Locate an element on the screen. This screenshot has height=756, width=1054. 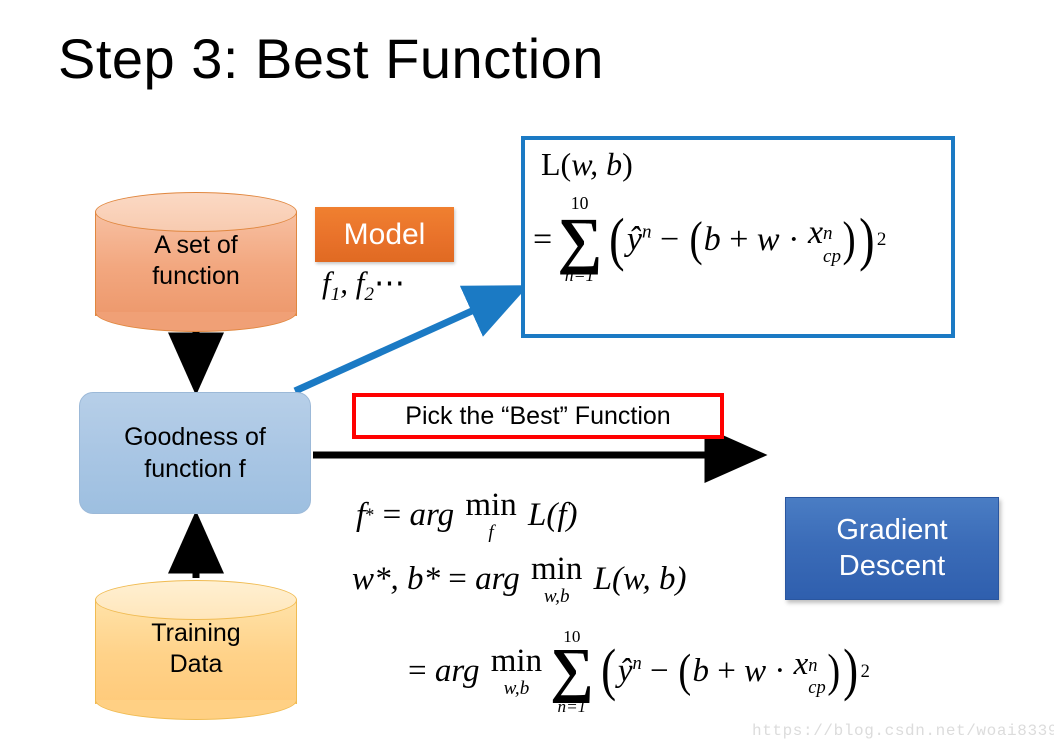
outer-open-paren: ( is located at coordinates (617, 238).